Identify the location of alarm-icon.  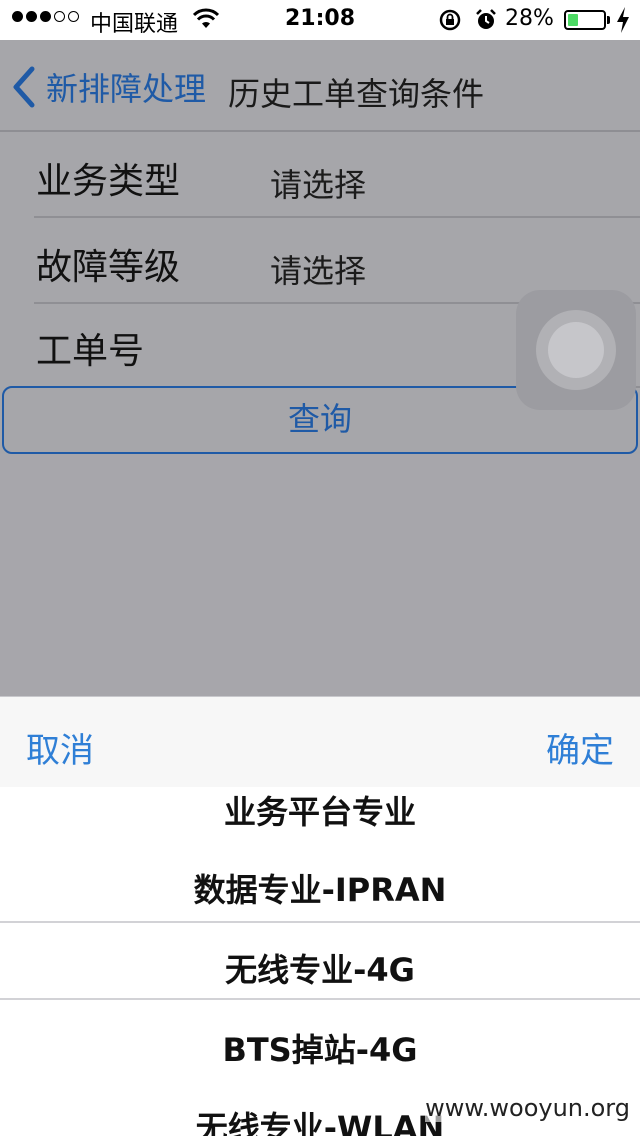
(486, 19).